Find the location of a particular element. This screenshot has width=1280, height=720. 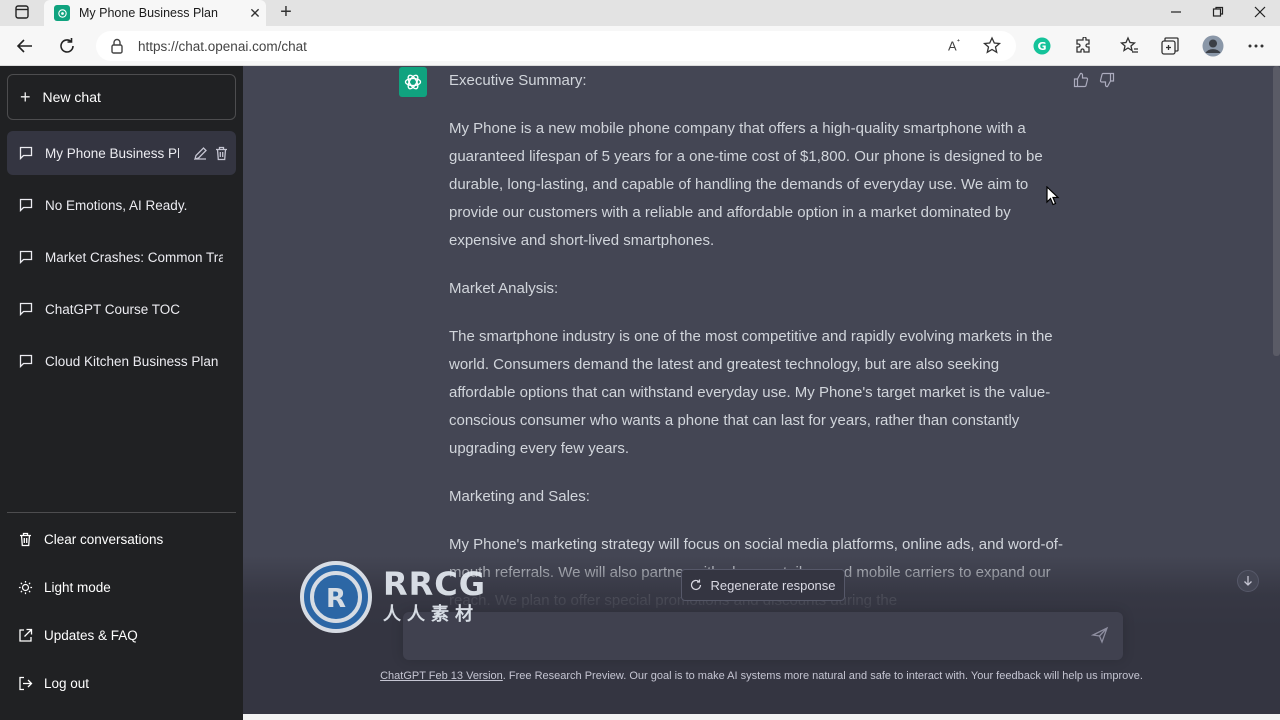

conversation-label: ChatGPT Course TOC is located at coordinates (113, 309).